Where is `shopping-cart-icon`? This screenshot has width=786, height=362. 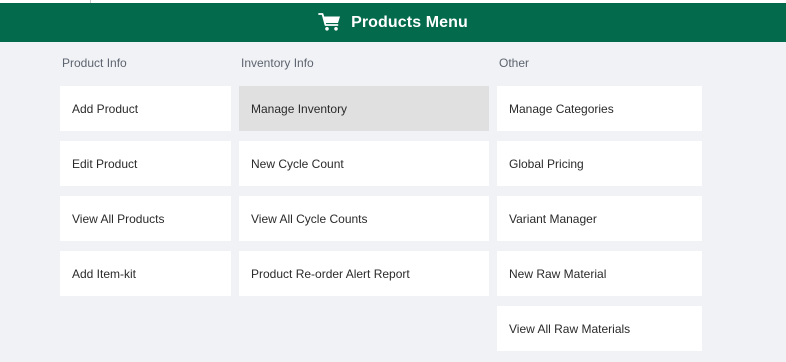
shopping-cart-icon is located at coordinates (329, 21).